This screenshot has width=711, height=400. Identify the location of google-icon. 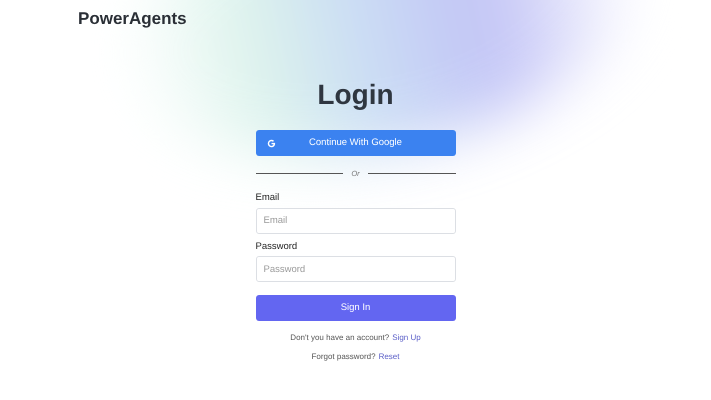
(271, 143).